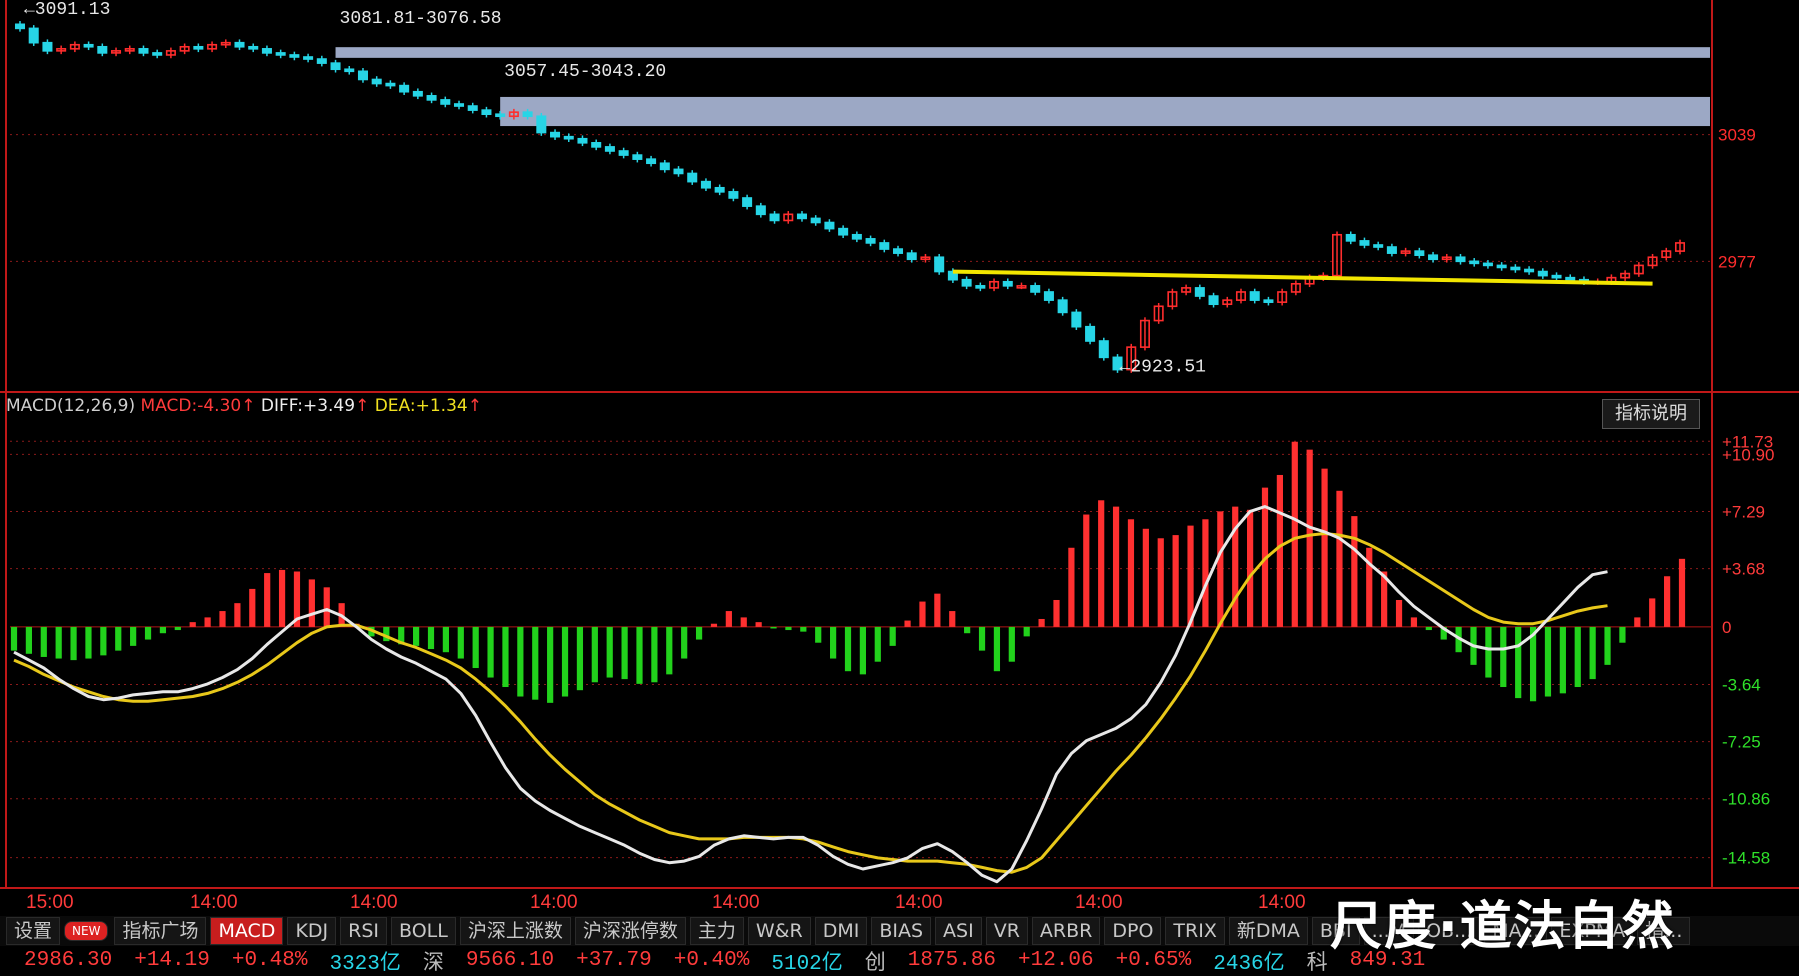 The width and height of the screenshot is (1799, 976). I want to click on indicator-name: MACD(12,26,9), so click(71, 406).